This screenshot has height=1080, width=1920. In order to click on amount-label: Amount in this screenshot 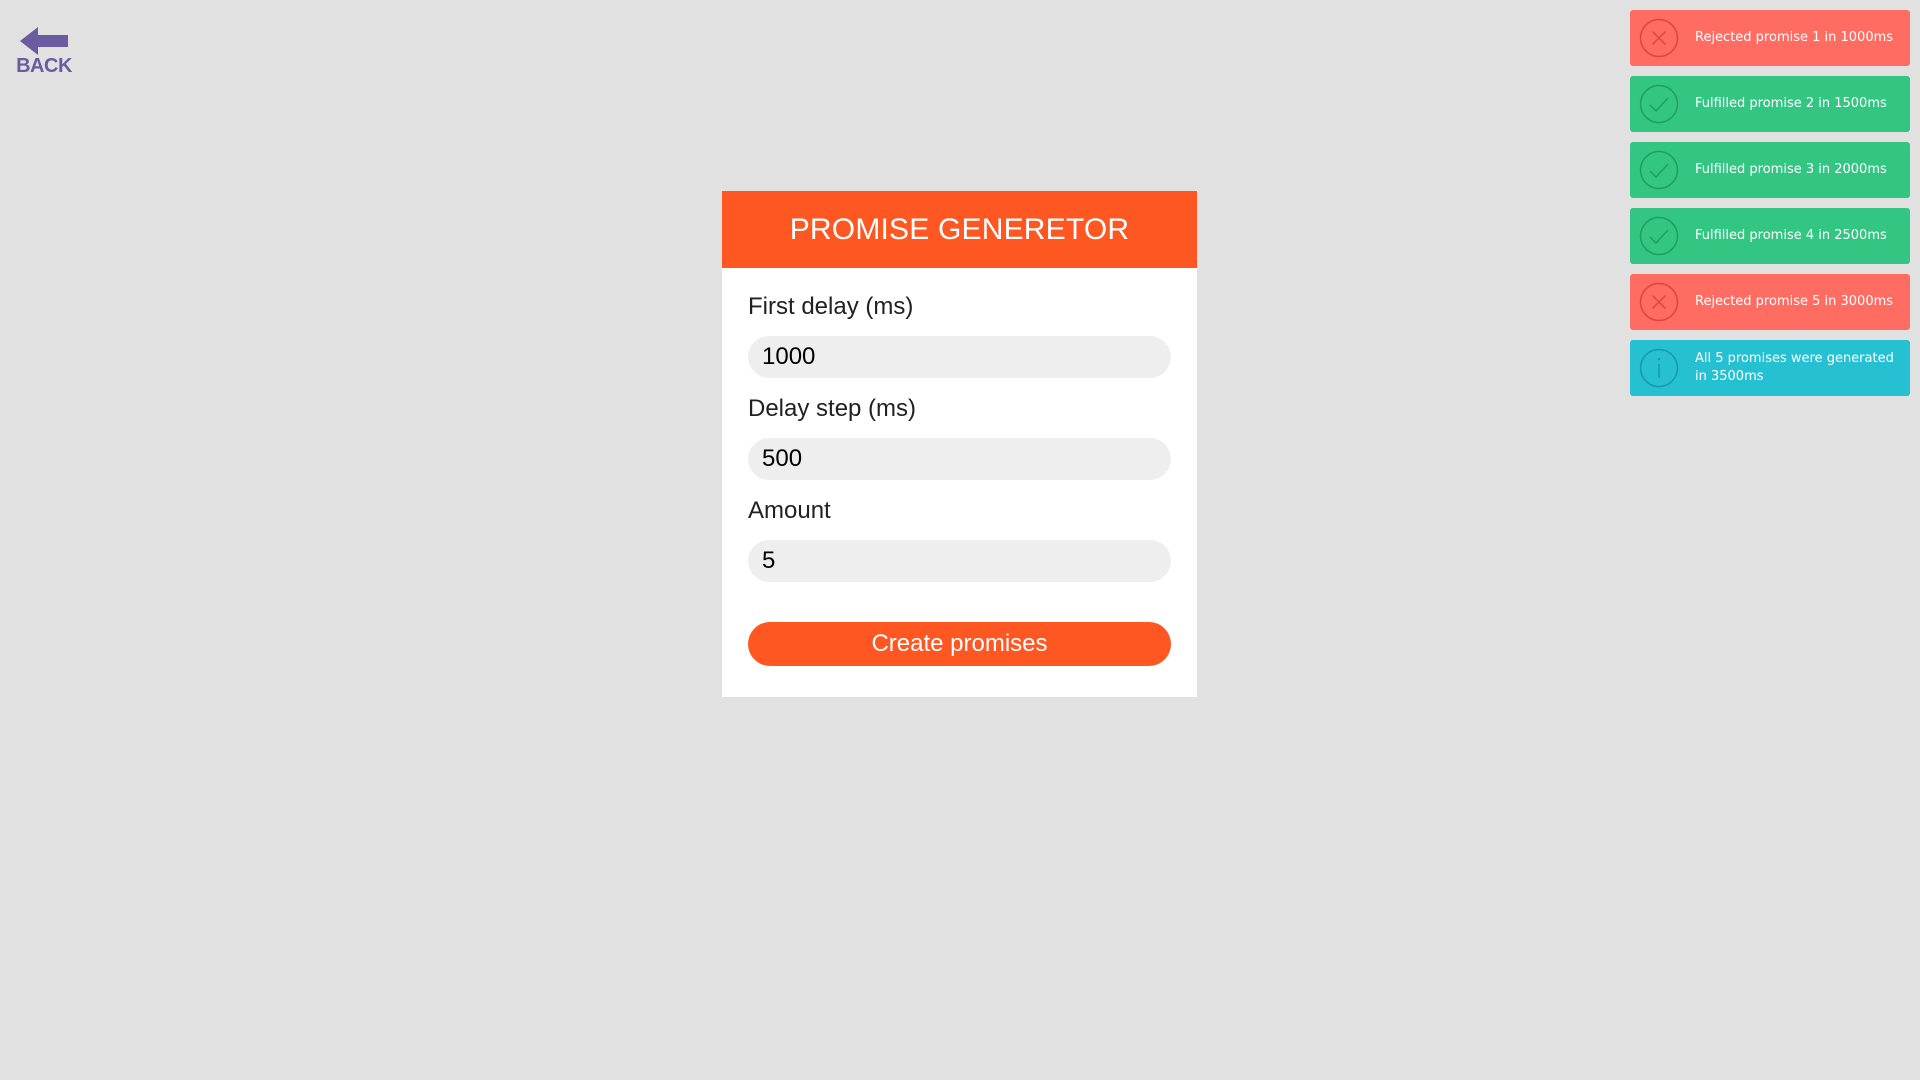, I will do `click(789, 510)`.